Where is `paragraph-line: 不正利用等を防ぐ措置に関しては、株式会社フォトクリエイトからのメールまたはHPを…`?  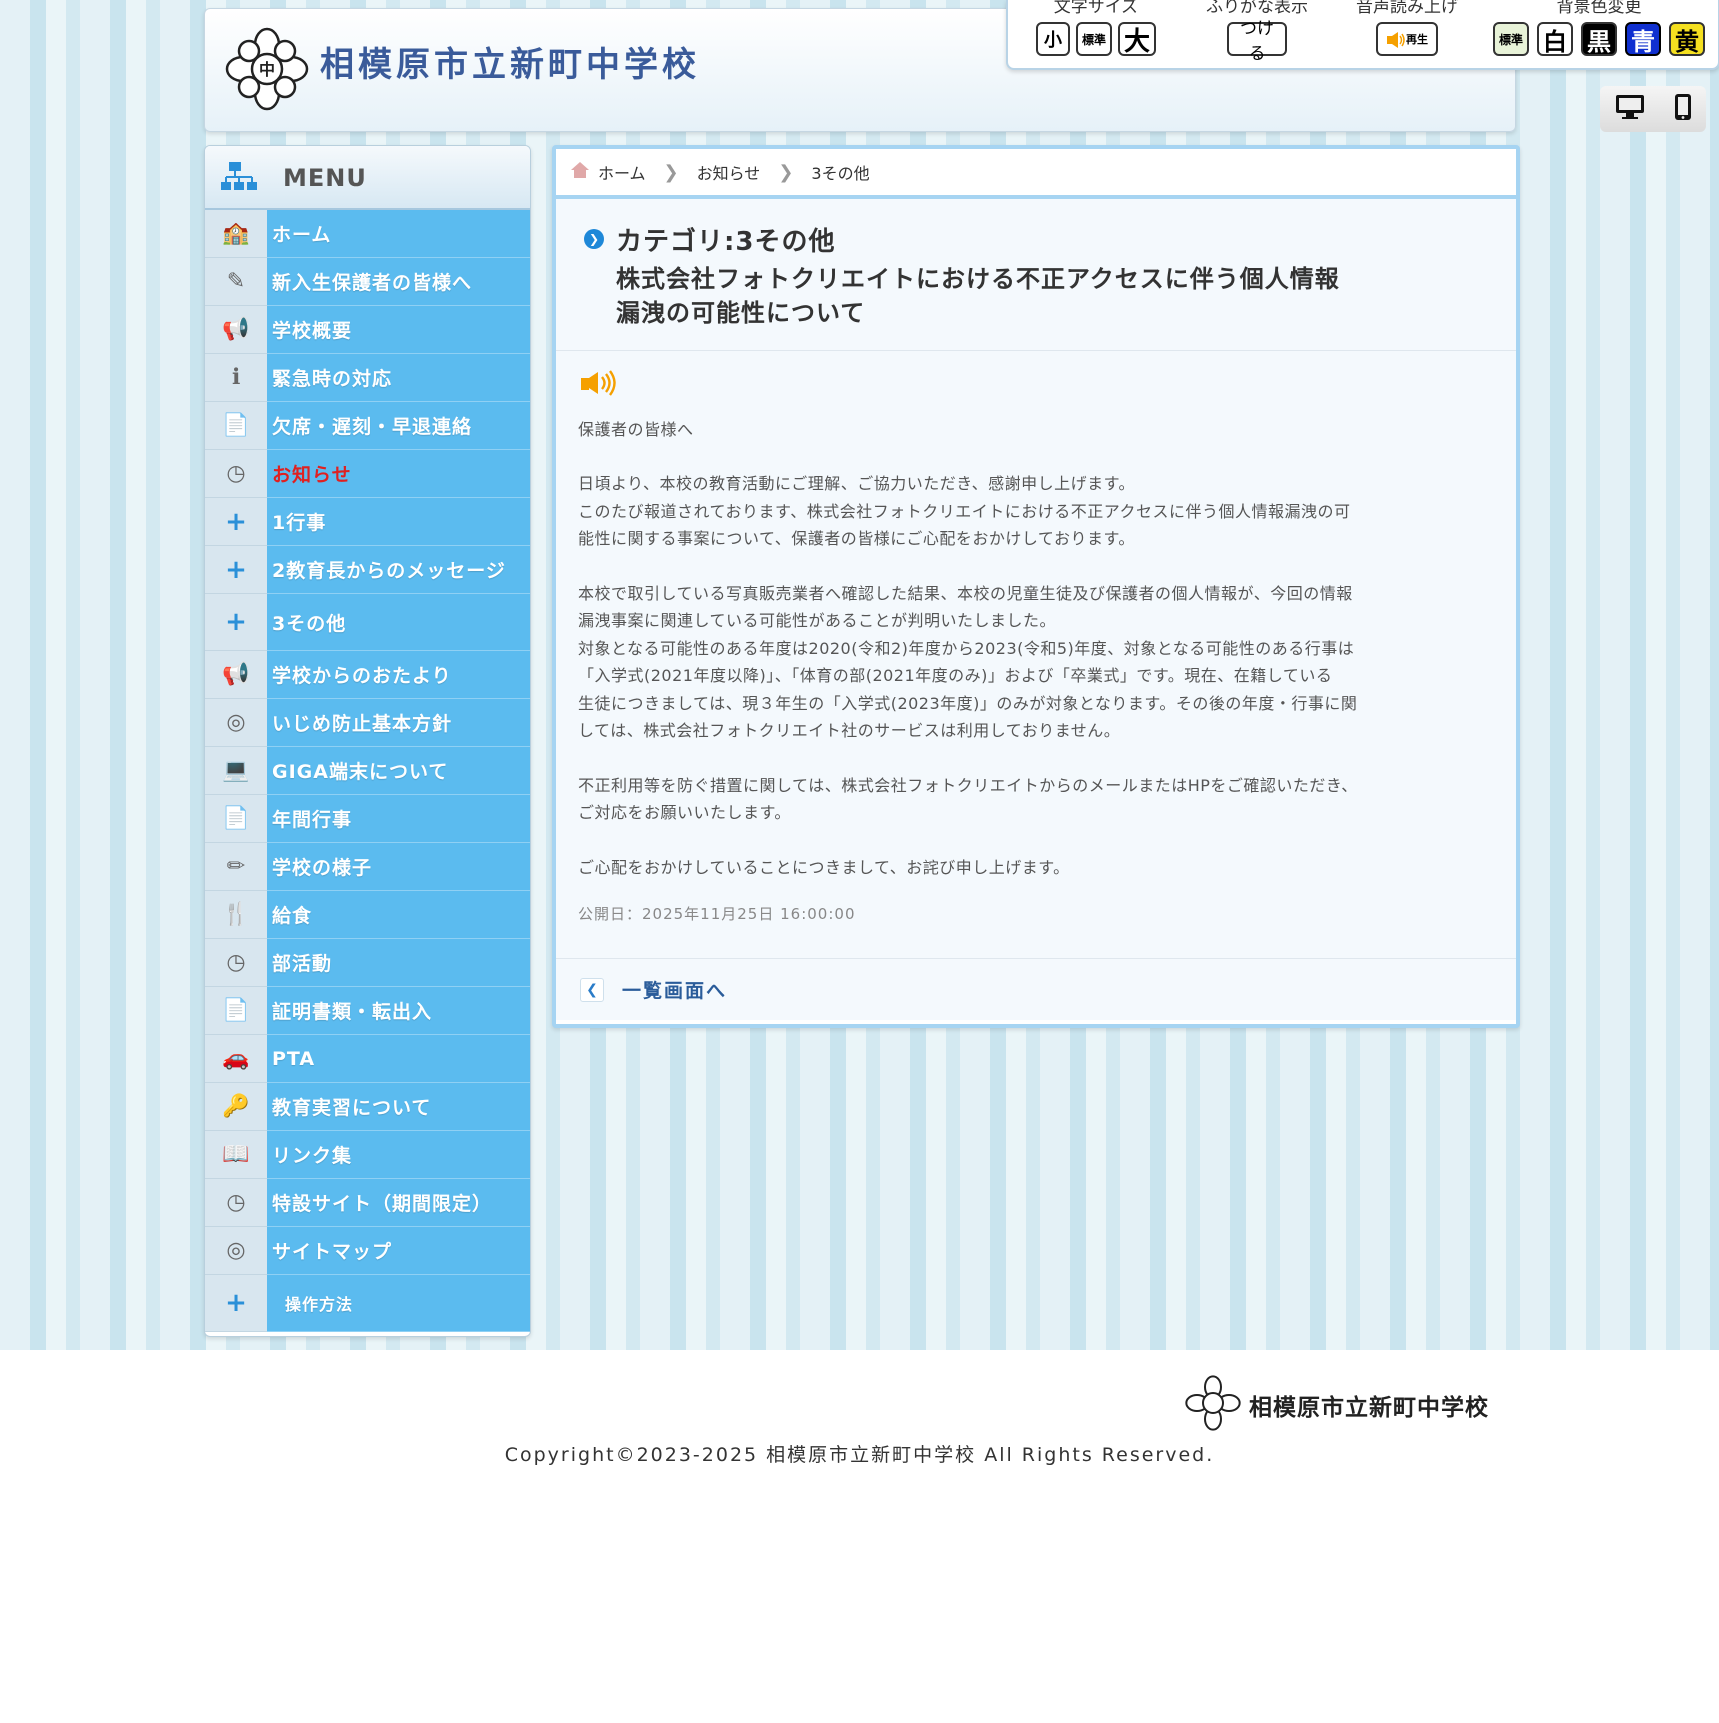
paragraph-line: 不正利用等を防ぐ措置に関しては、株式会社フォトクリエイトからのメールまたはHPを… is located at coordinates (968, 785).